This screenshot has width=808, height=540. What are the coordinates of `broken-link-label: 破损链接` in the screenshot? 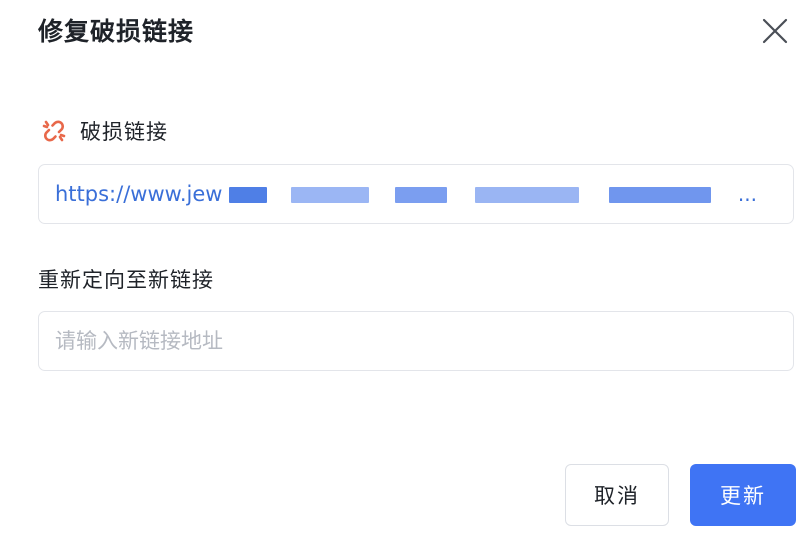 It's located at (124, 132).